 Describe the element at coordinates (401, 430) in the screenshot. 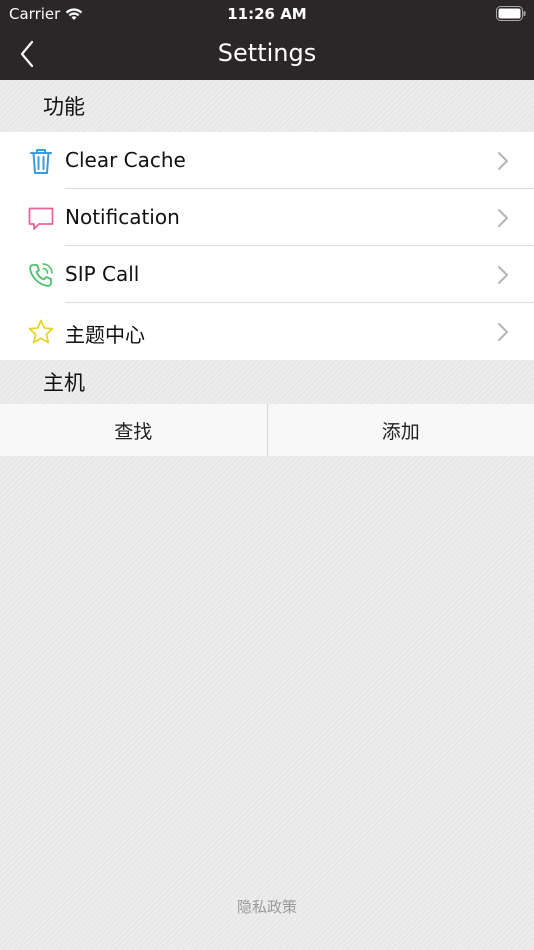

I see `add-host-button: 添加` at that location.